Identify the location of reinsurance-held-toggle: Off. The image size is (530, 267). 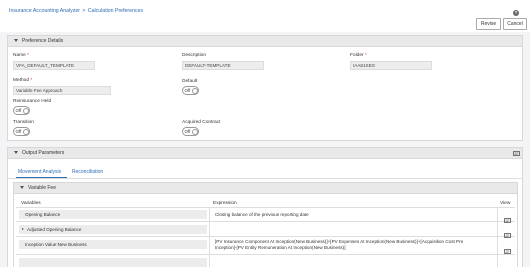
(21, 110).